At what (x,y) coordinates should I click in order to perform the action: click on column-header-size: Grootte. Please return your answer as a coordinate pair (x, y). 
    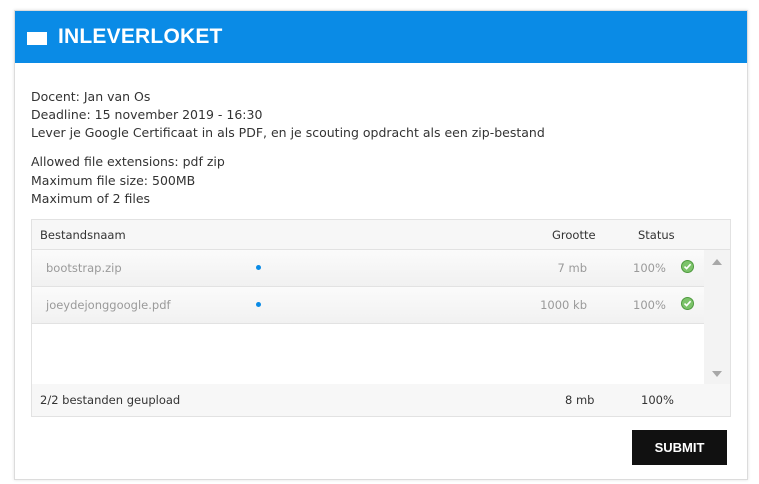
    Looking at the image, I should click on (574, 235).